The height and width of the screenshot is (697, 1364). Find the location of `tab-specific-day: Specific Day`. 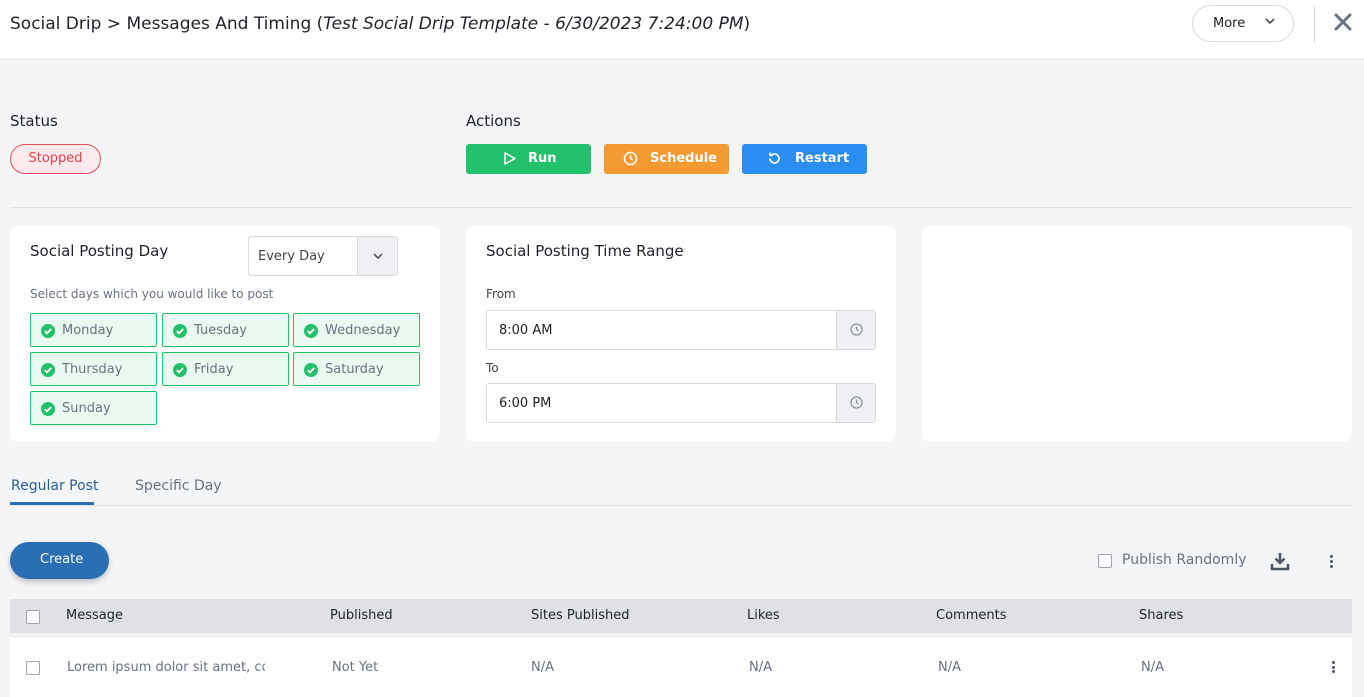

tab-specific-day: Specific Day is located at coordinates (178, 486).